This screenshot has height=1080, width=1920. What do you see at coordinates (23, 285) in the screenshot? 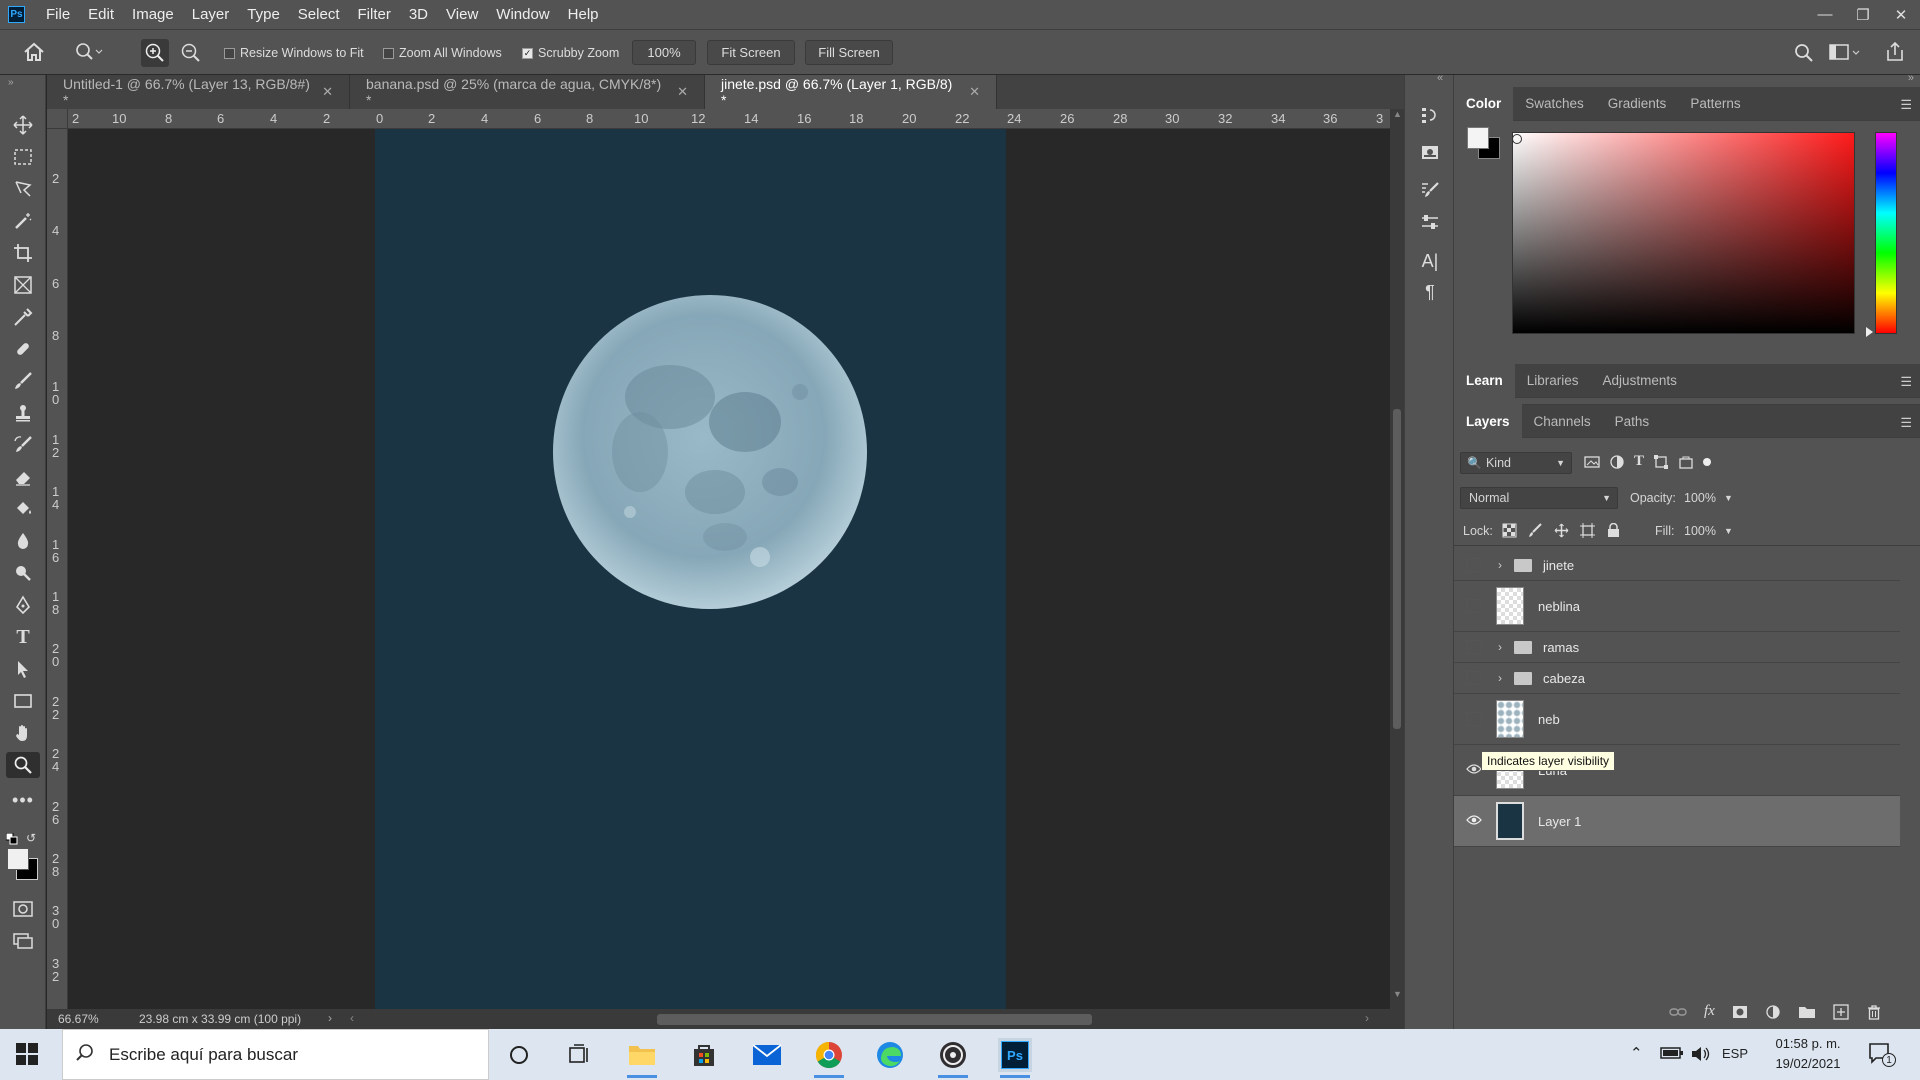
I see `frame-tool-icon` at bounding box center [23, 285].